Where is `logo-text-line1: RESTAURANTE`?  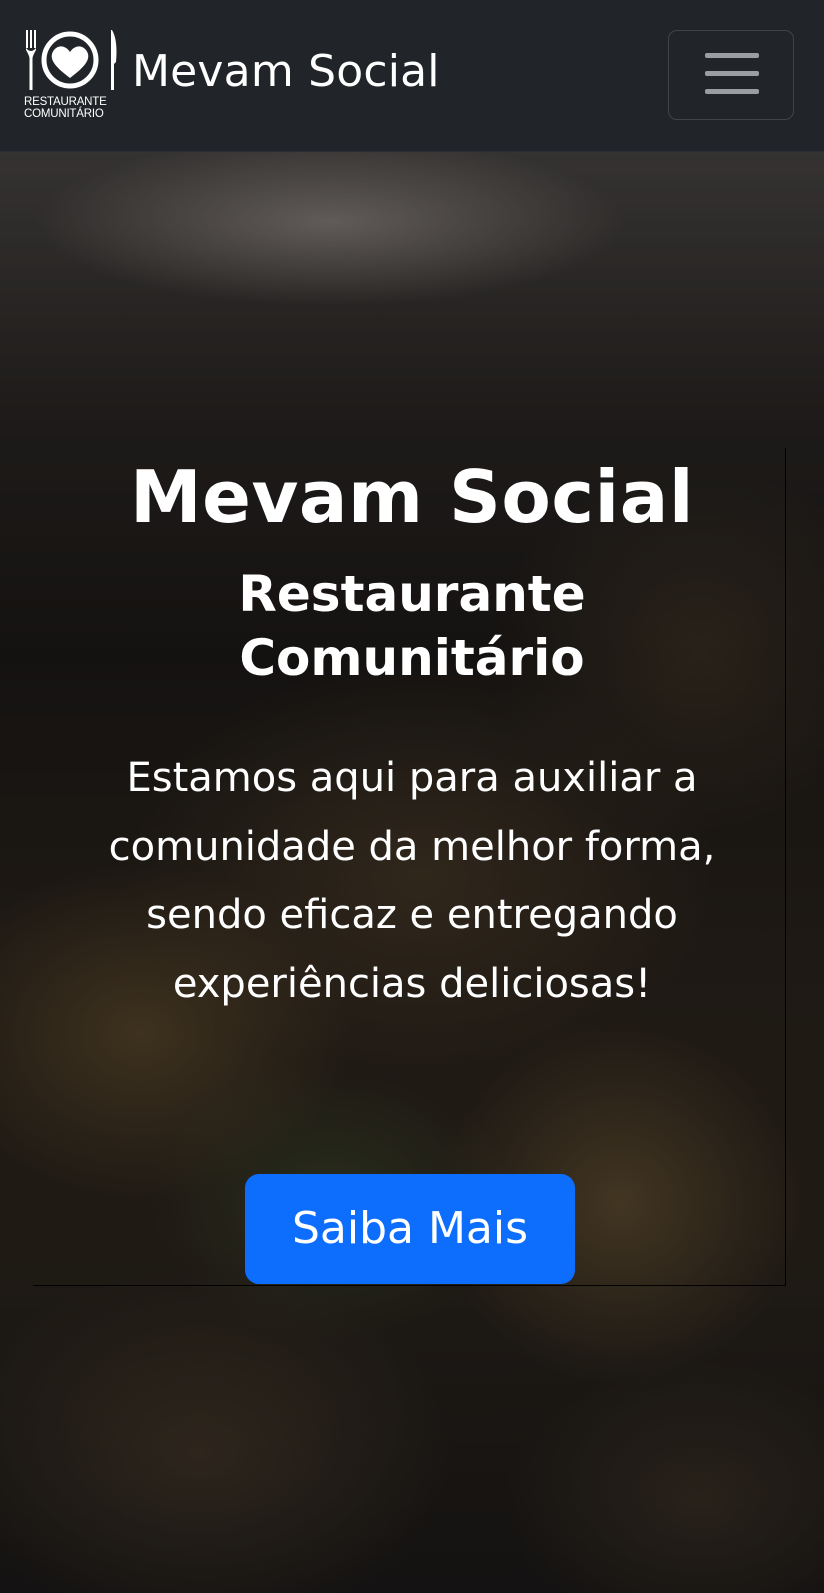 logo-text-line1: RESTAURANTE is located at coordinates (65, 102).